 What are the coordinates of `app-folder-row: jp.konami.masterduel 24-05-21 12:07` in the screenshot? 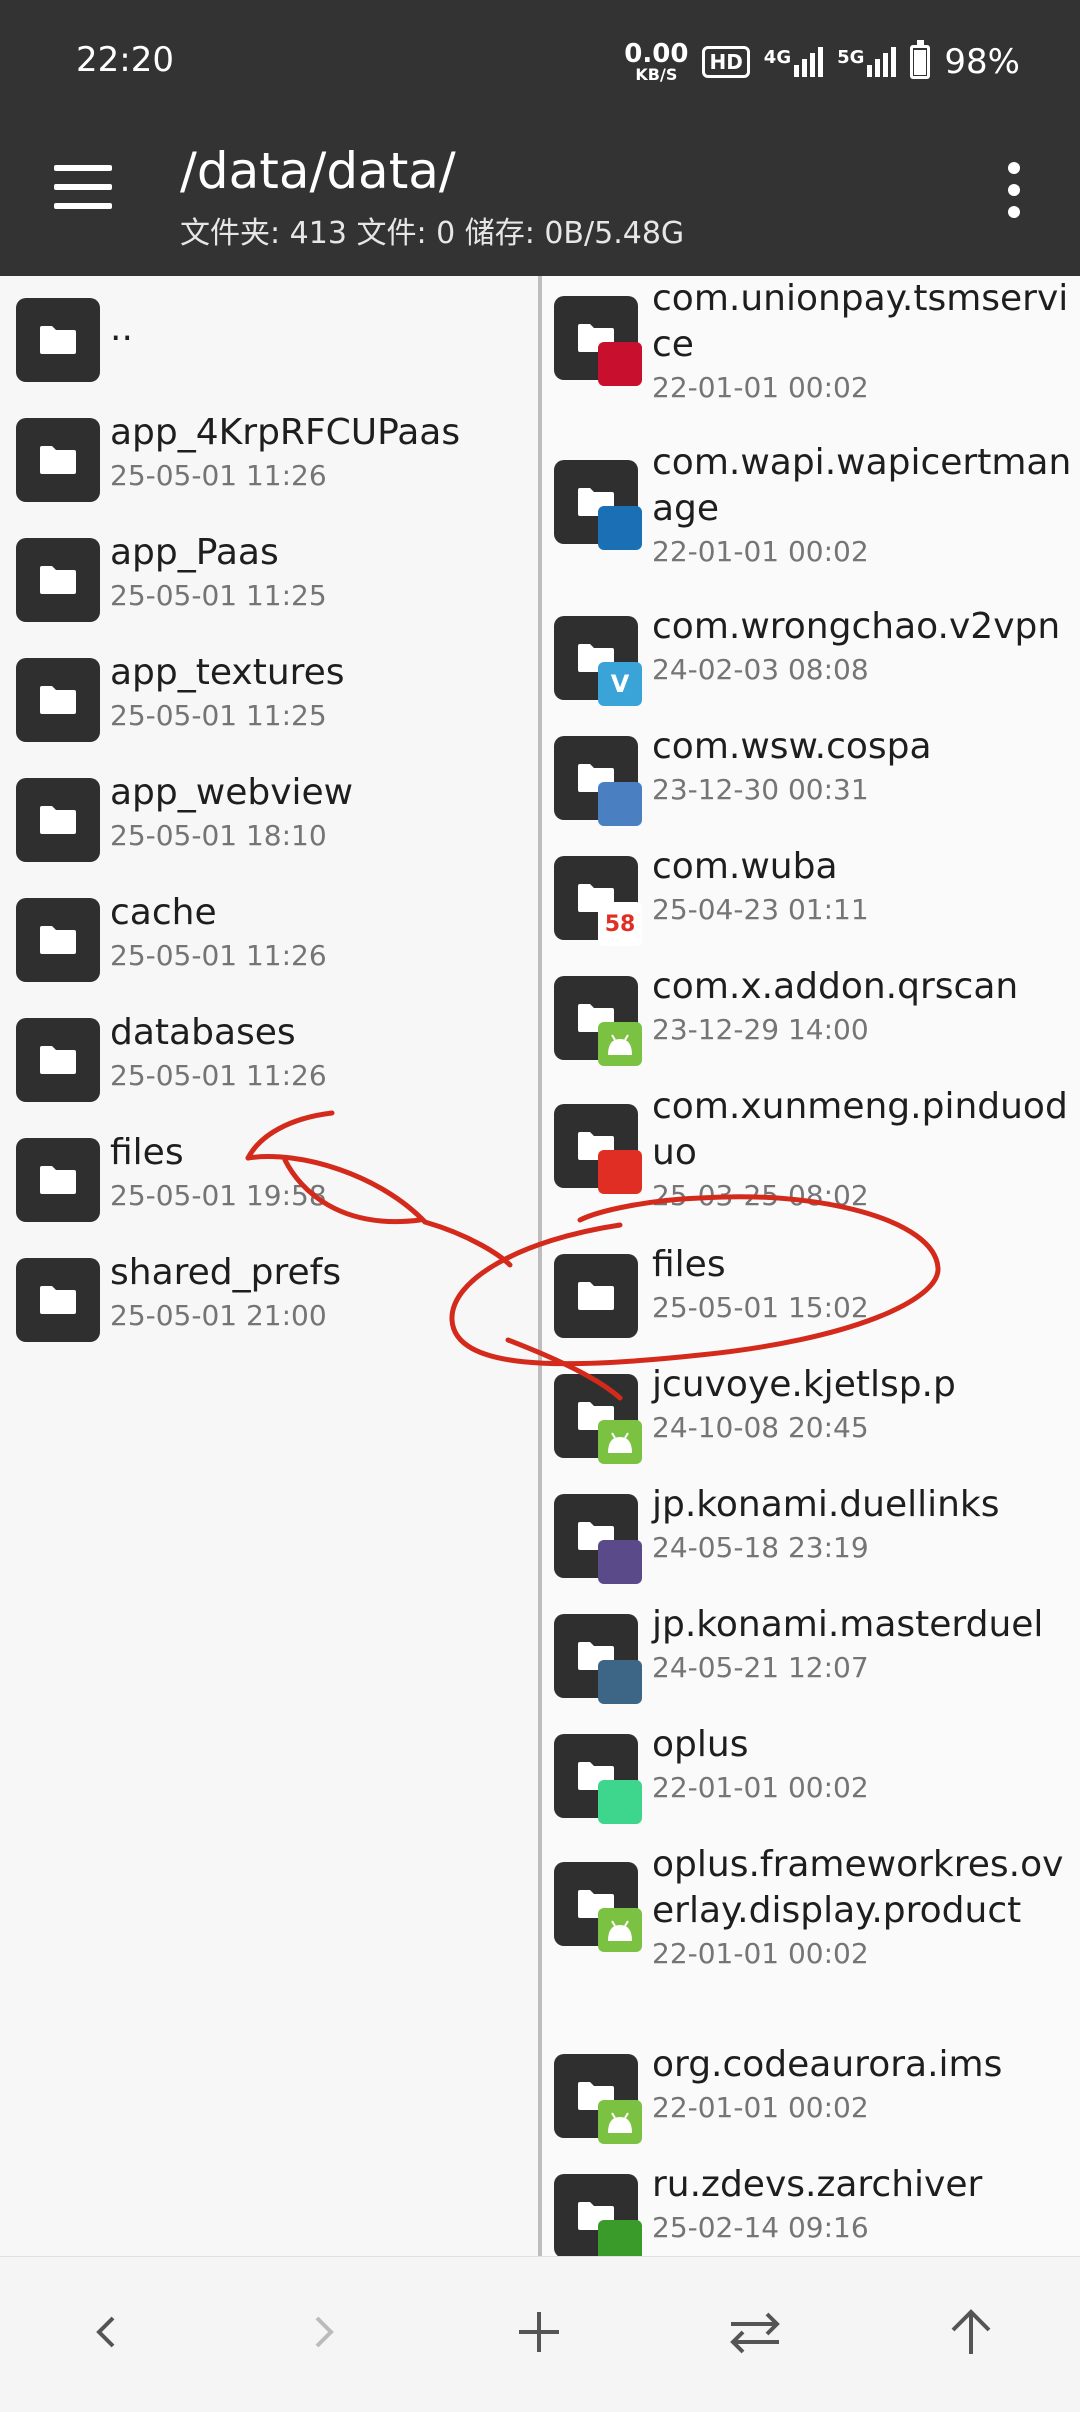 It's located at (811, 1662).